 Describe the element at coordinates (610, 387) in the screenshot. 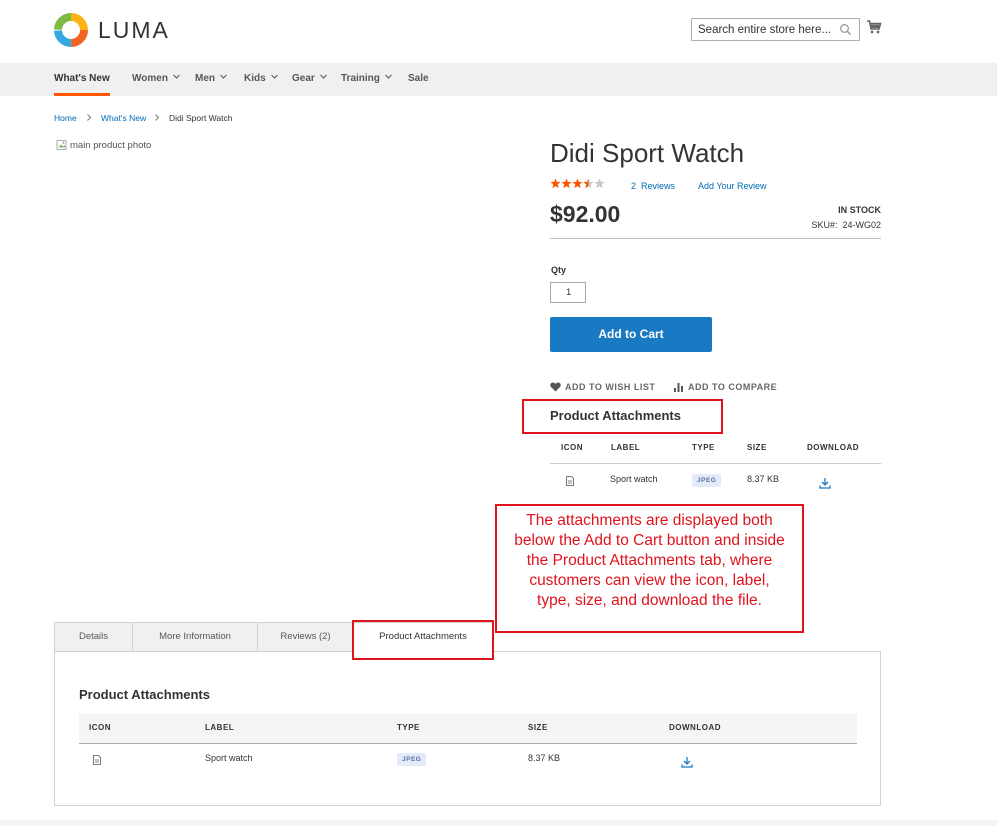

I see `wishlist-label: ADD TO WISH LIST` at that location.